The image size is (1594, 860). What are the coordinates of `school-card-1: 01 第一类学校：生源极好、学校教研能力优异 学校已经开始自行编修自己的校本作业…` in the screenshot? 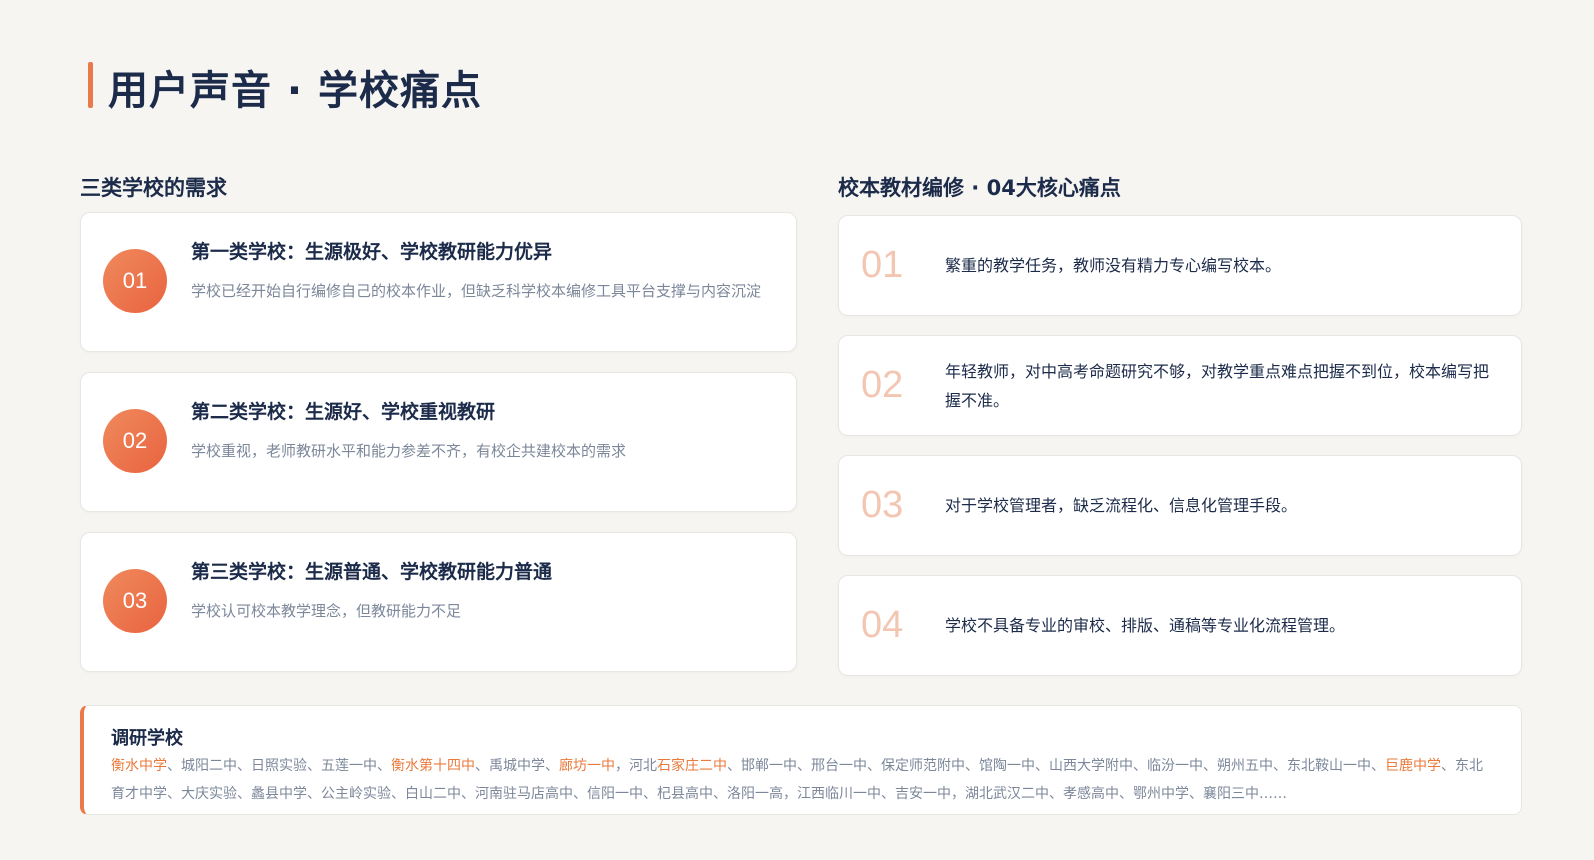 It's located at (438, 282).